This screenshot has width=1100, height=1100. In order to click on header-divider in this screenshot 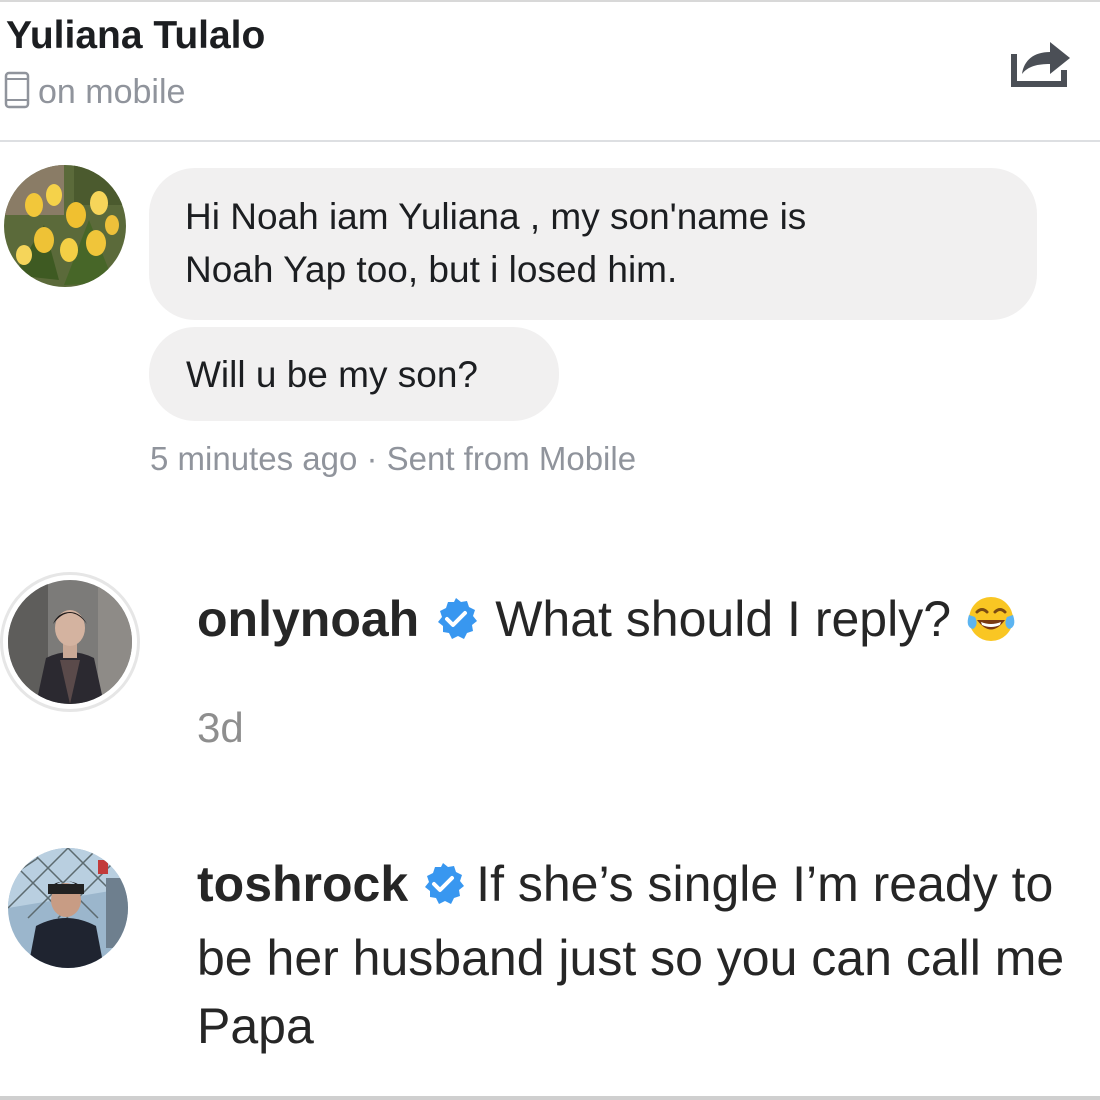, I will do `click(550, 141)`.